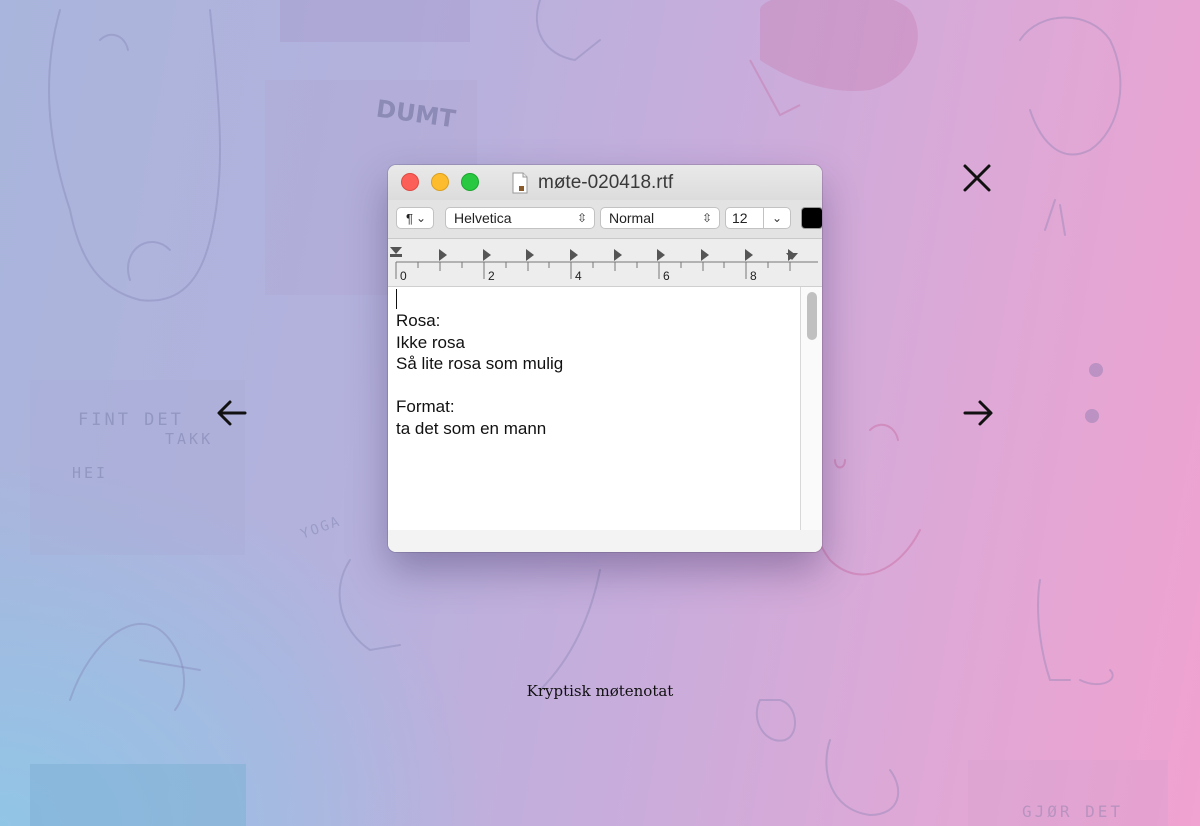 This screenshot has height=826, width=1200. What do you see at coordinates (605, 263) in the screenshot?
I see `ruler: 0 2 4 6 8` at bounding box center [605, 263].